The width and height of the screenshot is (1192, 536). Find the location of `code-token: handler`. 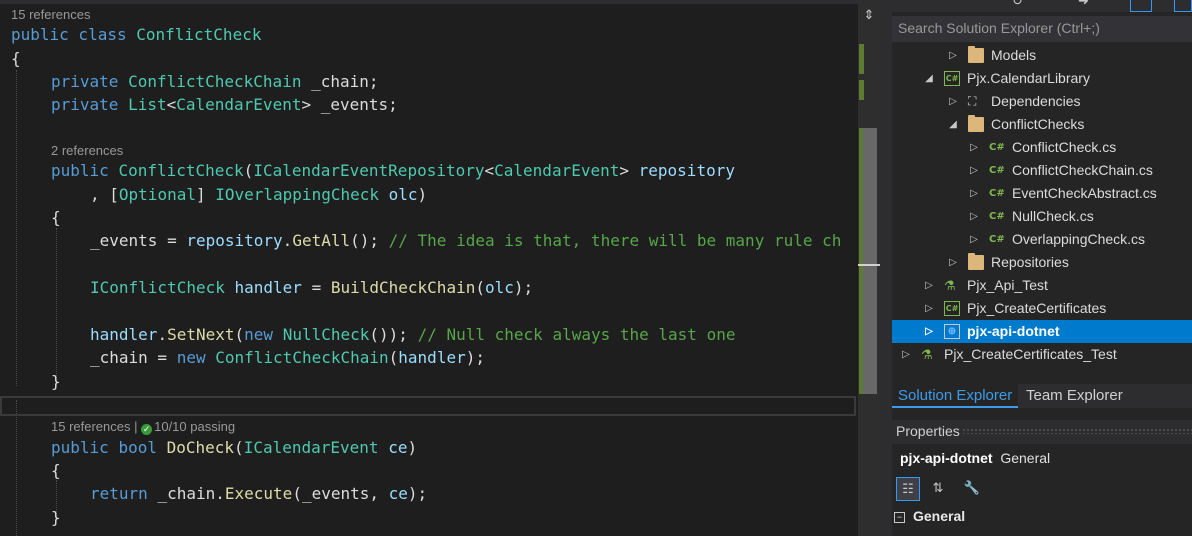

code-token: handler is located at coordinates (268, 287).